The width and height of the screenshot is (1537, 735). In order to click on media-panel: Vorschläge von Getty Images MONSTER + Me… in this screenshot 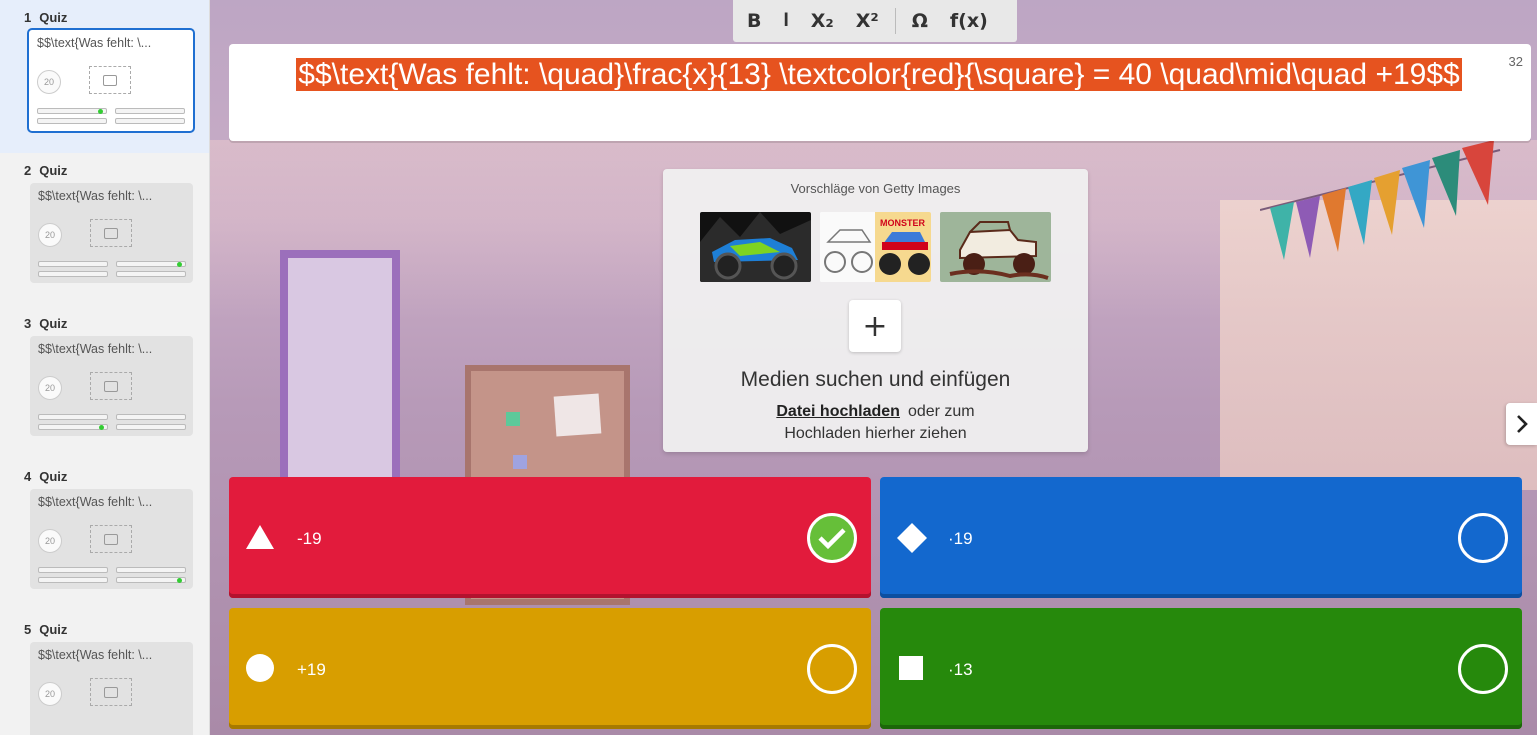, I will do `click(875, 310)`.